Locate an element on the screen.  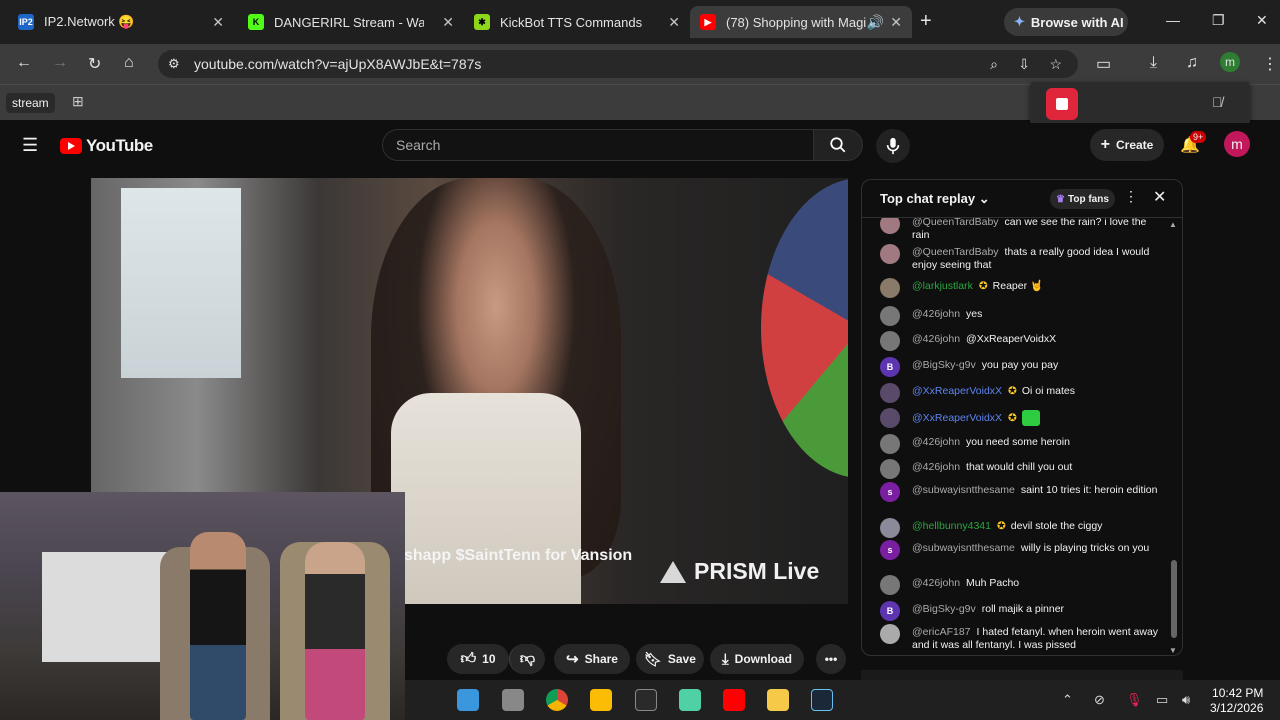
reload-icon: ↻ is located at coordinates (94, 64).